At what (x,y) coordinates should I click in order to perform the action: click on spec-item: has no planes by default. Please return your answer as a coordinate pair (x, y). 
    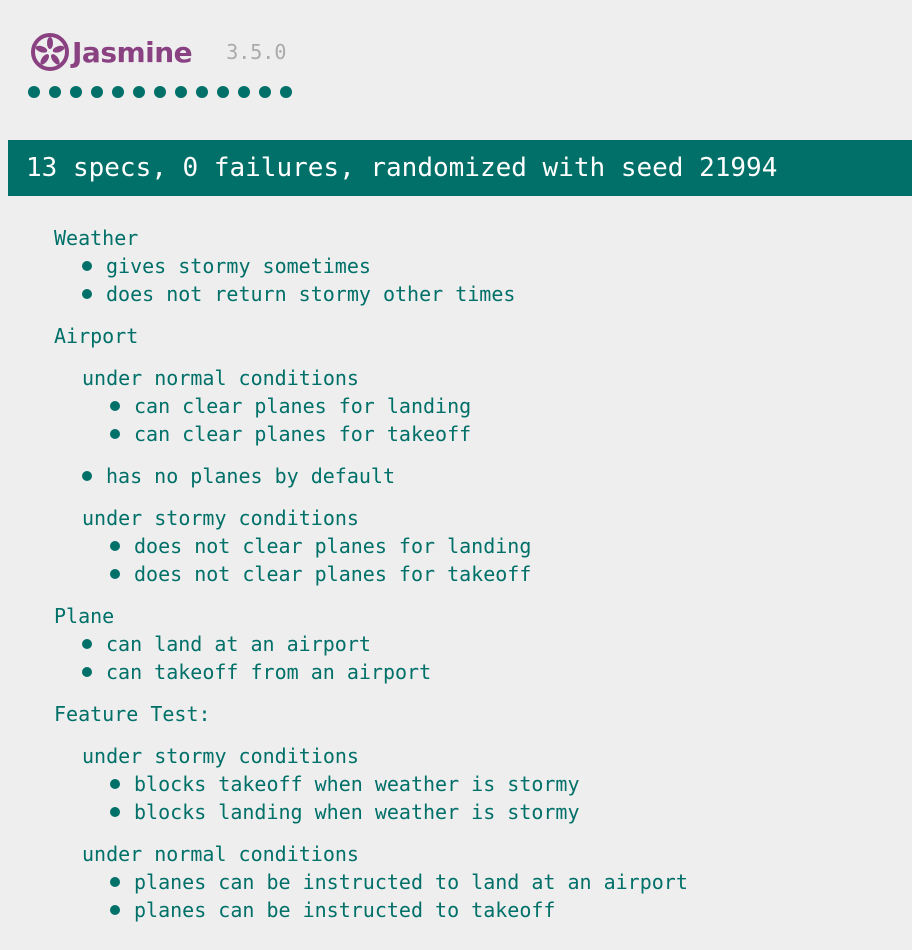
    Looking at the image, I should click on (385, 476).